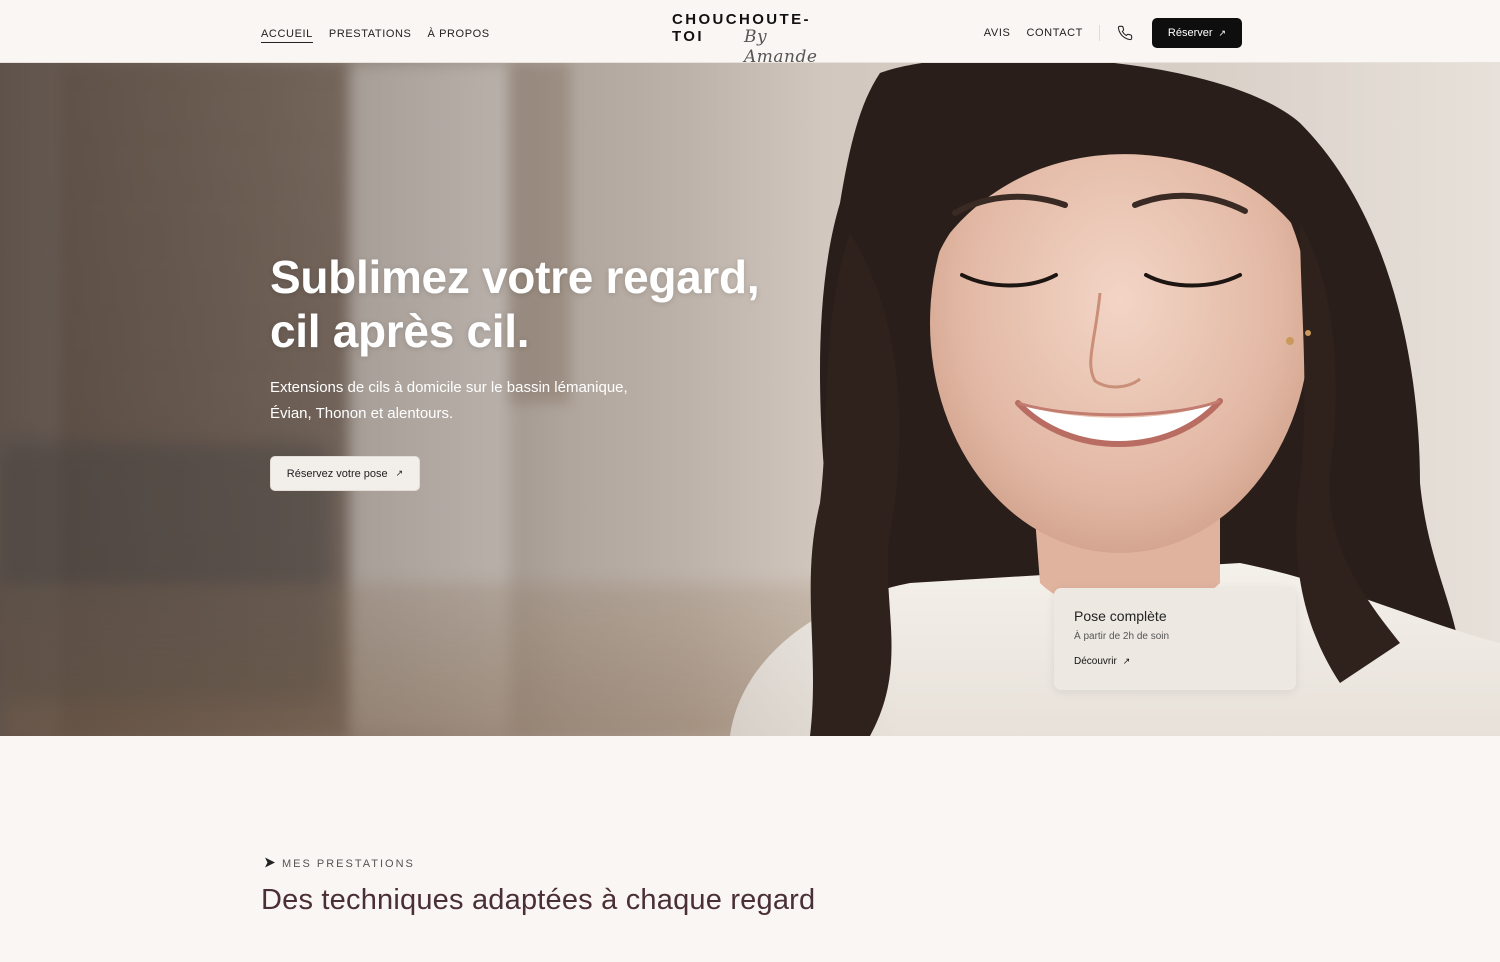 This screenshot has height=962, width=1500. Describe the element at coordinates (1113, 33) in the screenshot. I see `main-nav-right: AVIS CONTACT Réserver ↗` at that location.